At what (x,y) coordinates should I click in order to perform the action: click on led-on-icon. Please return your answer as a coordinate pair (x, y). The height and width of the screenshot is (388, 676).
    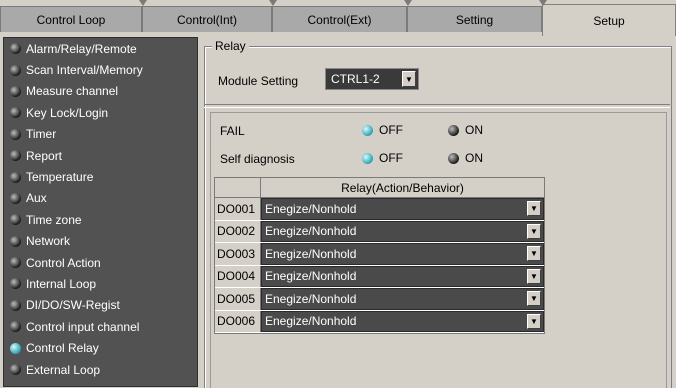
    Looking at the image, I should click on (367, 130).